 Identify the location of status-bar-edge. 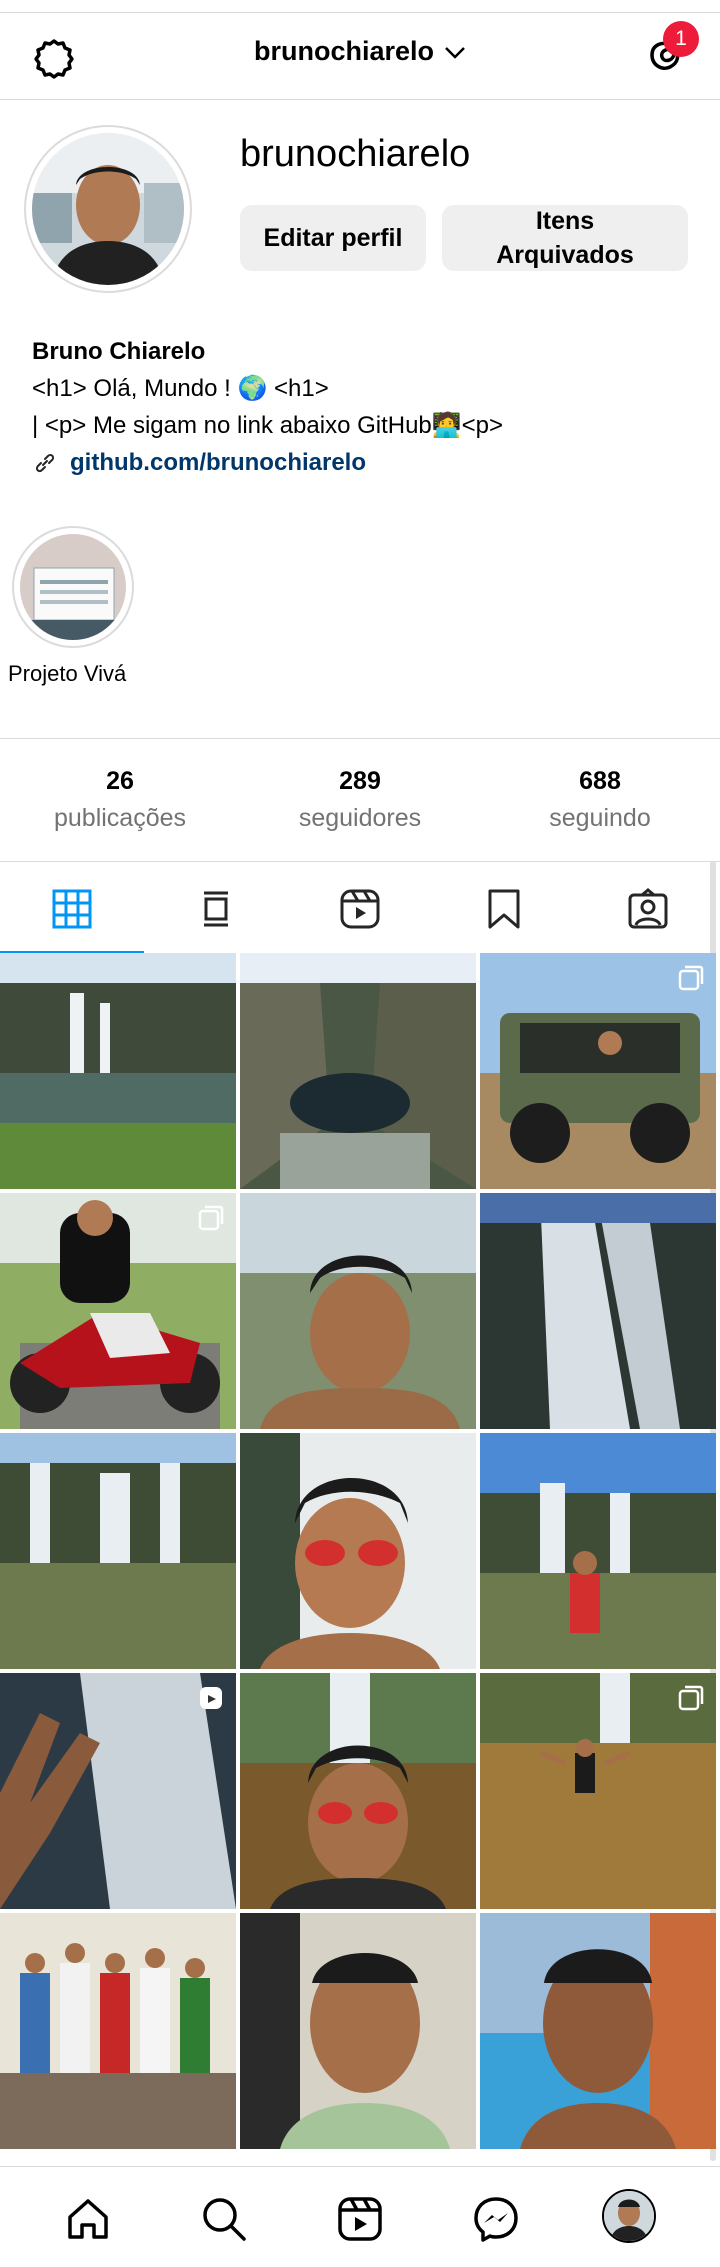
(360, 6).